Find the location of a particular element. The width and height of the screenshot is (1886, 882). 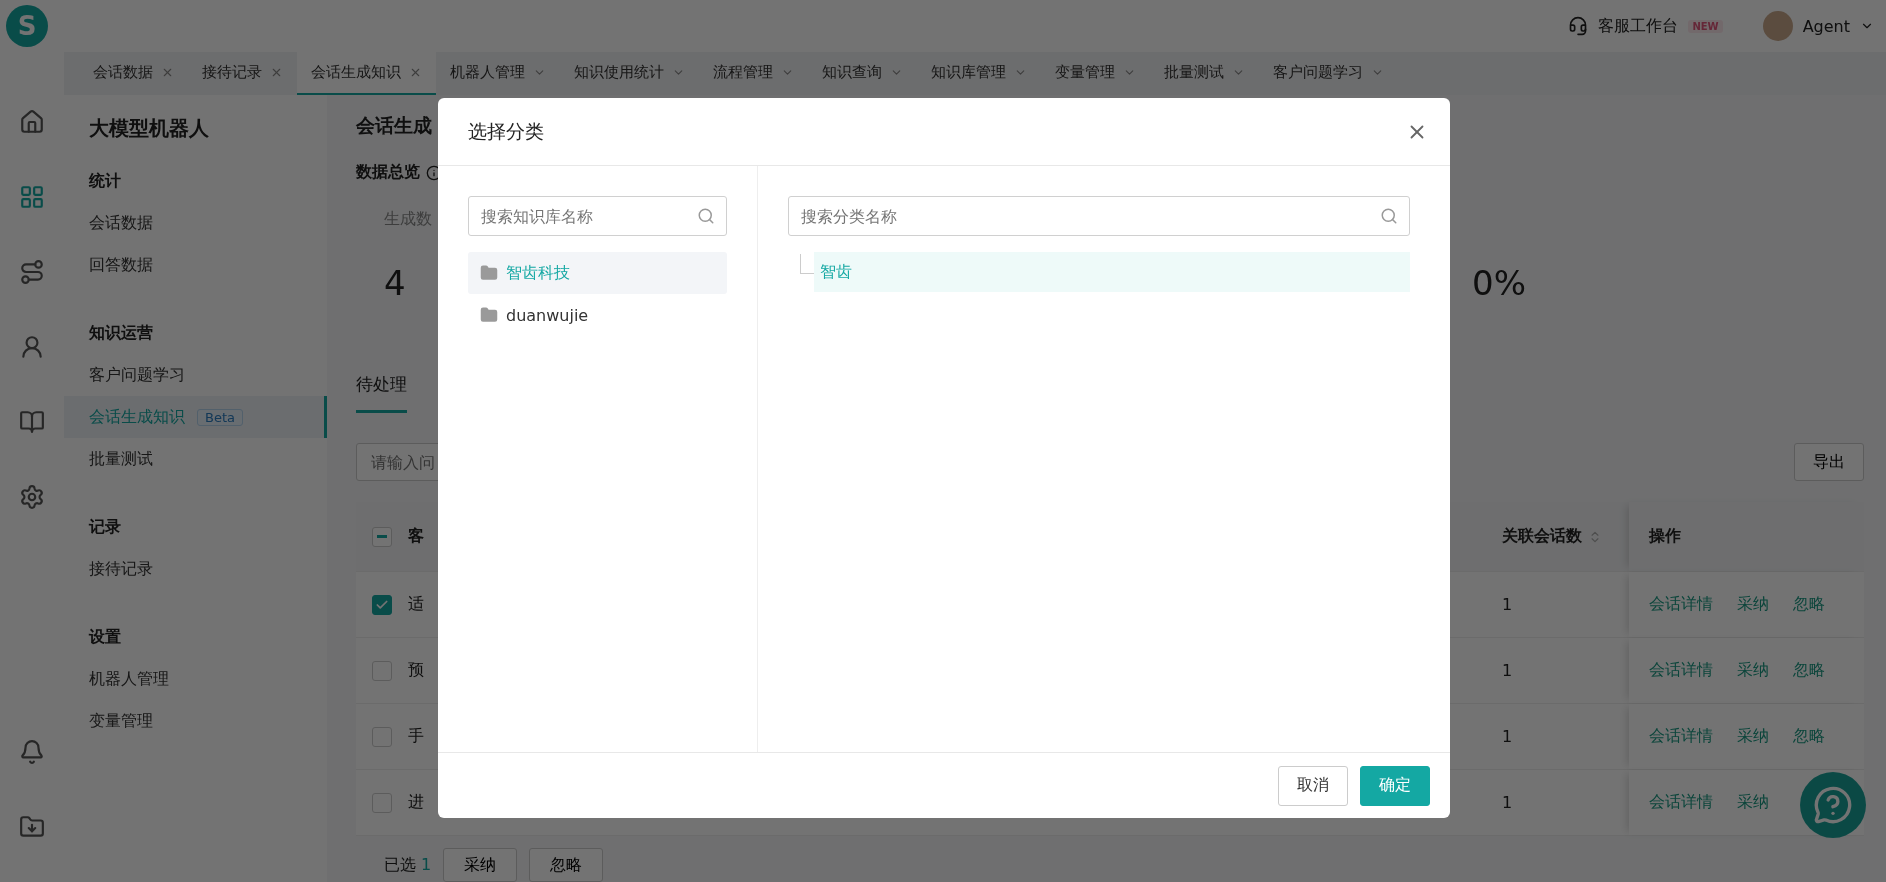

sidebar-item-label: 客户问题学习 is located at coordinates (137, 375).